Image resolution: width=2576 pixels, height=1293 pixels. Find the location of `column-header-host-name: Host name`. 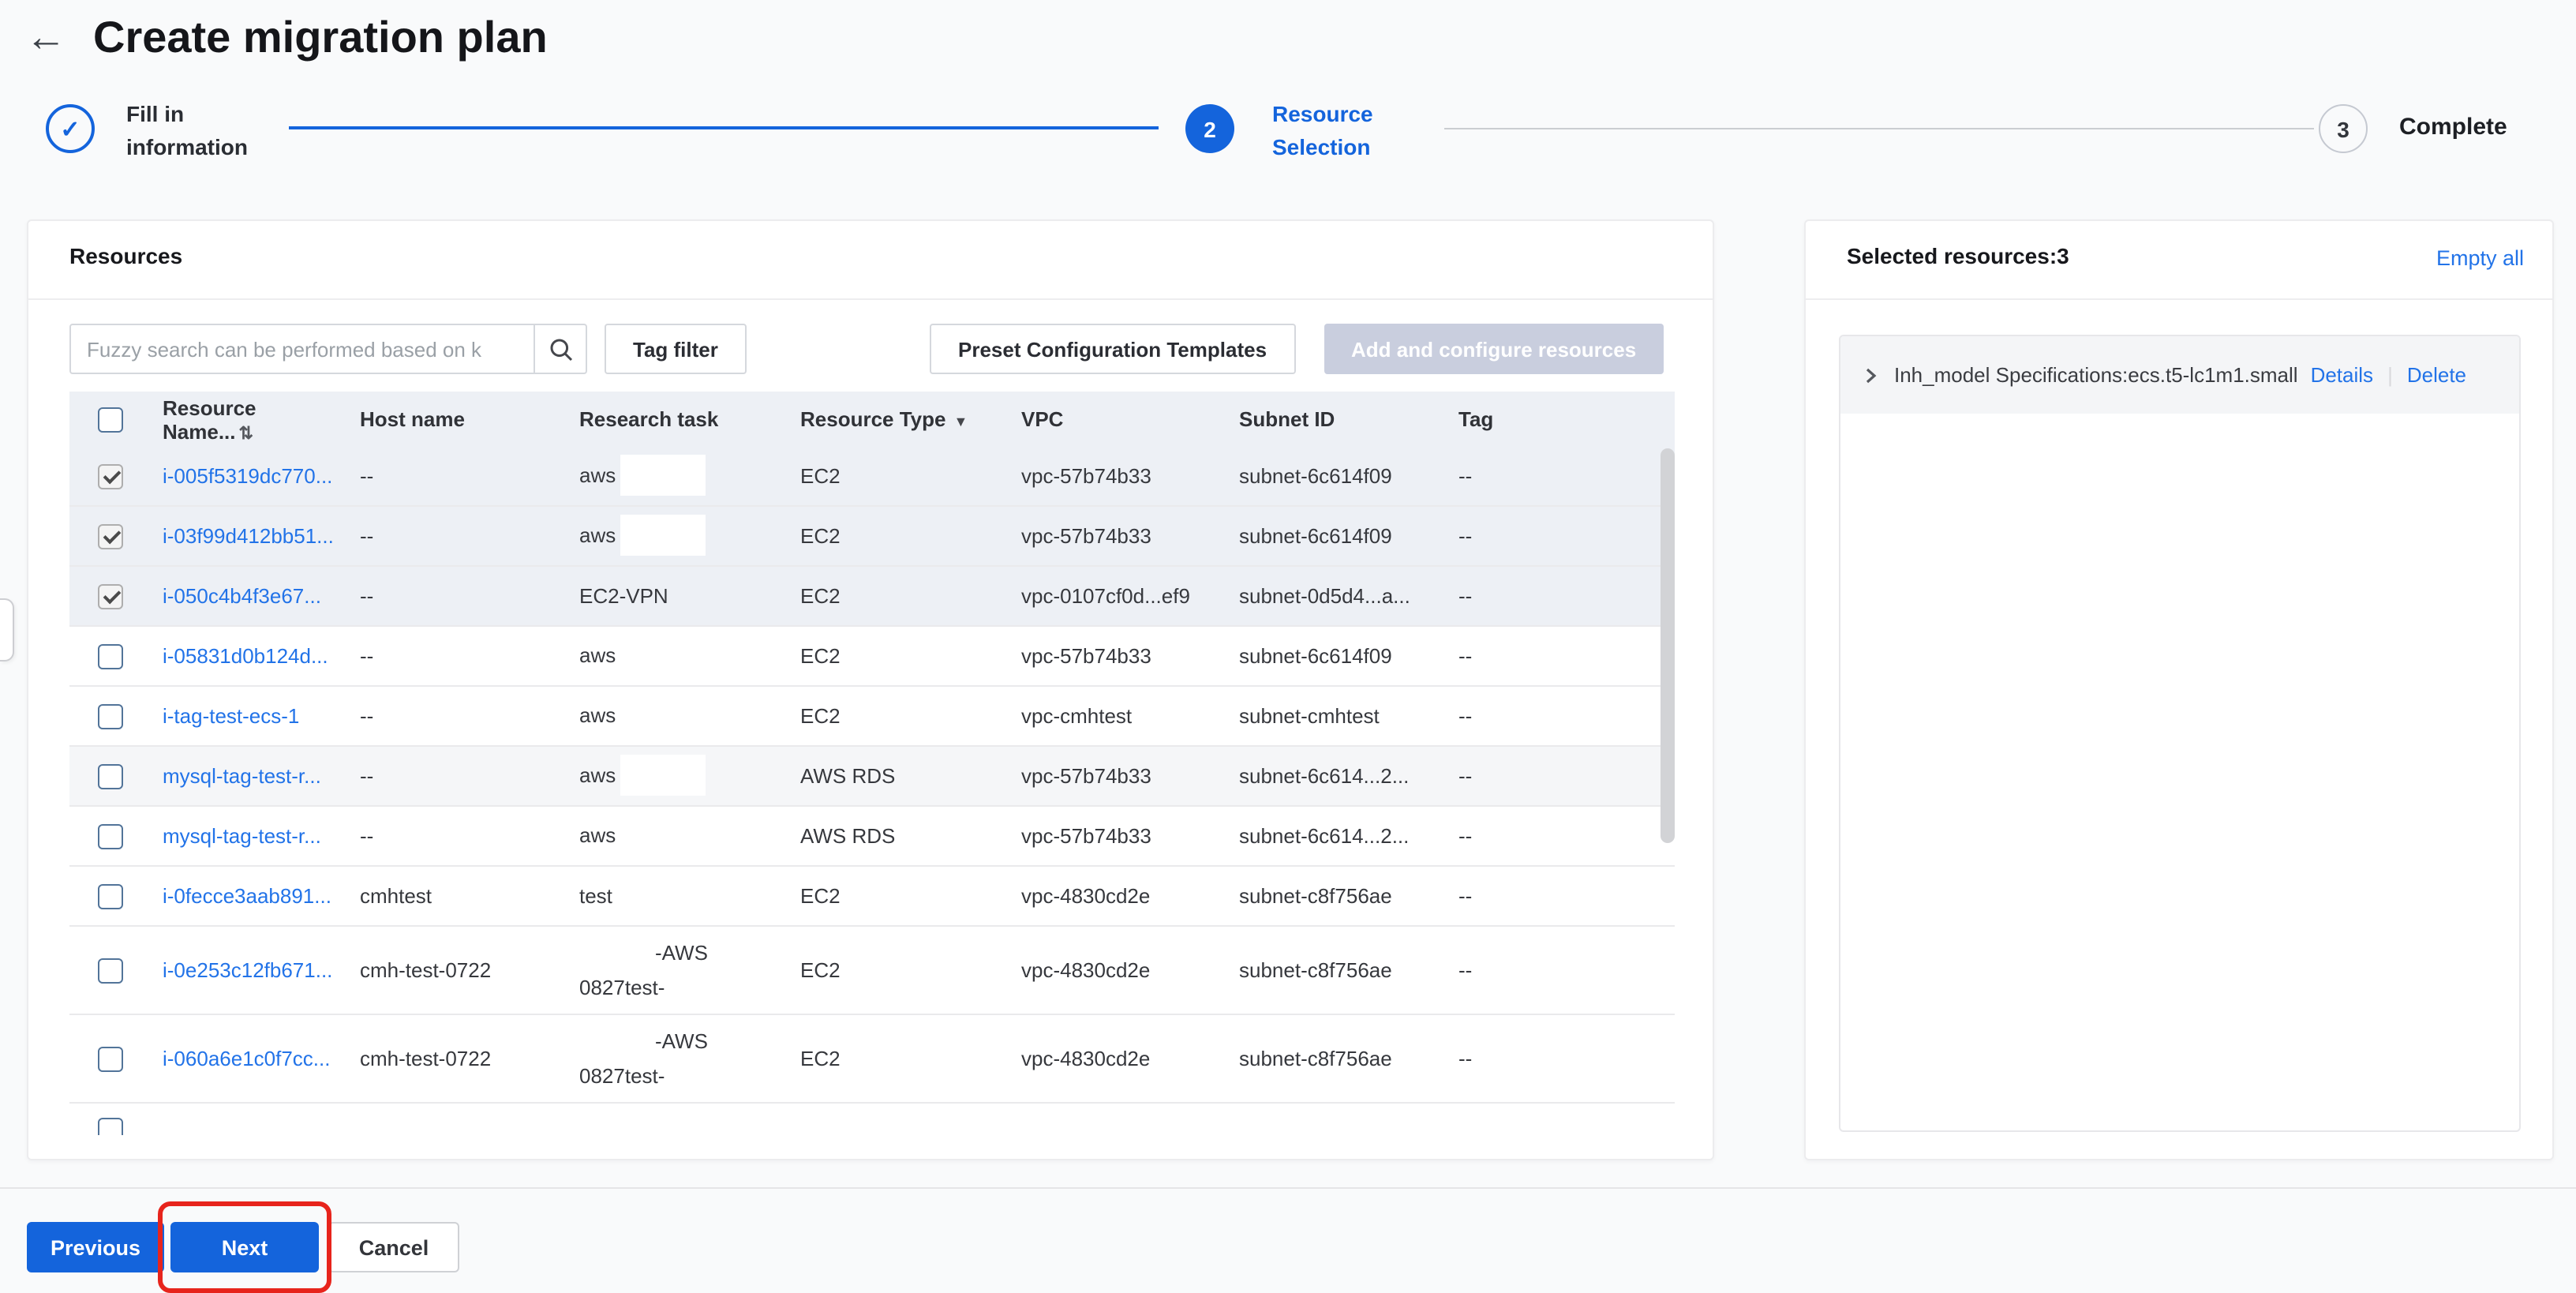

column-header-host-name: Host name is located at coordinates (412, 419).